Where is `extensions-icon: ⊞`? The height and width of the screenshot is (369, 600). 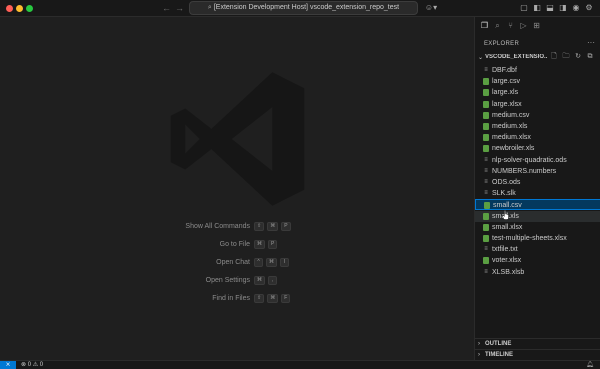 extensions-icon: ⊞ is located at coordinates (536, 25).